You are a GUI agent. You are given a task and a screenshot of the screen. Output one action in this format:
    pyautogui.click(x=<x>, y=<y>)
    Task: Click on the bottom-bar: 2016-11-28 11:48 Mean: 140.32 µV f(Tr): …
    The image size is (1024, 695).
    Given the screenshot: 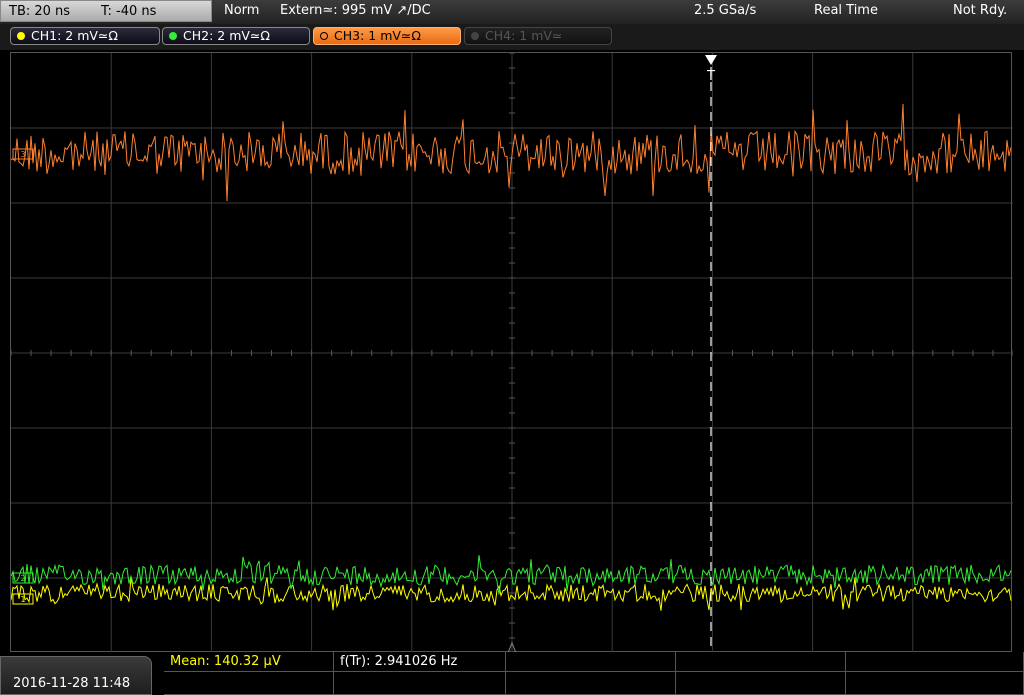 What is the action you would take?
    pyautogui.click(x=512, y=673)
    